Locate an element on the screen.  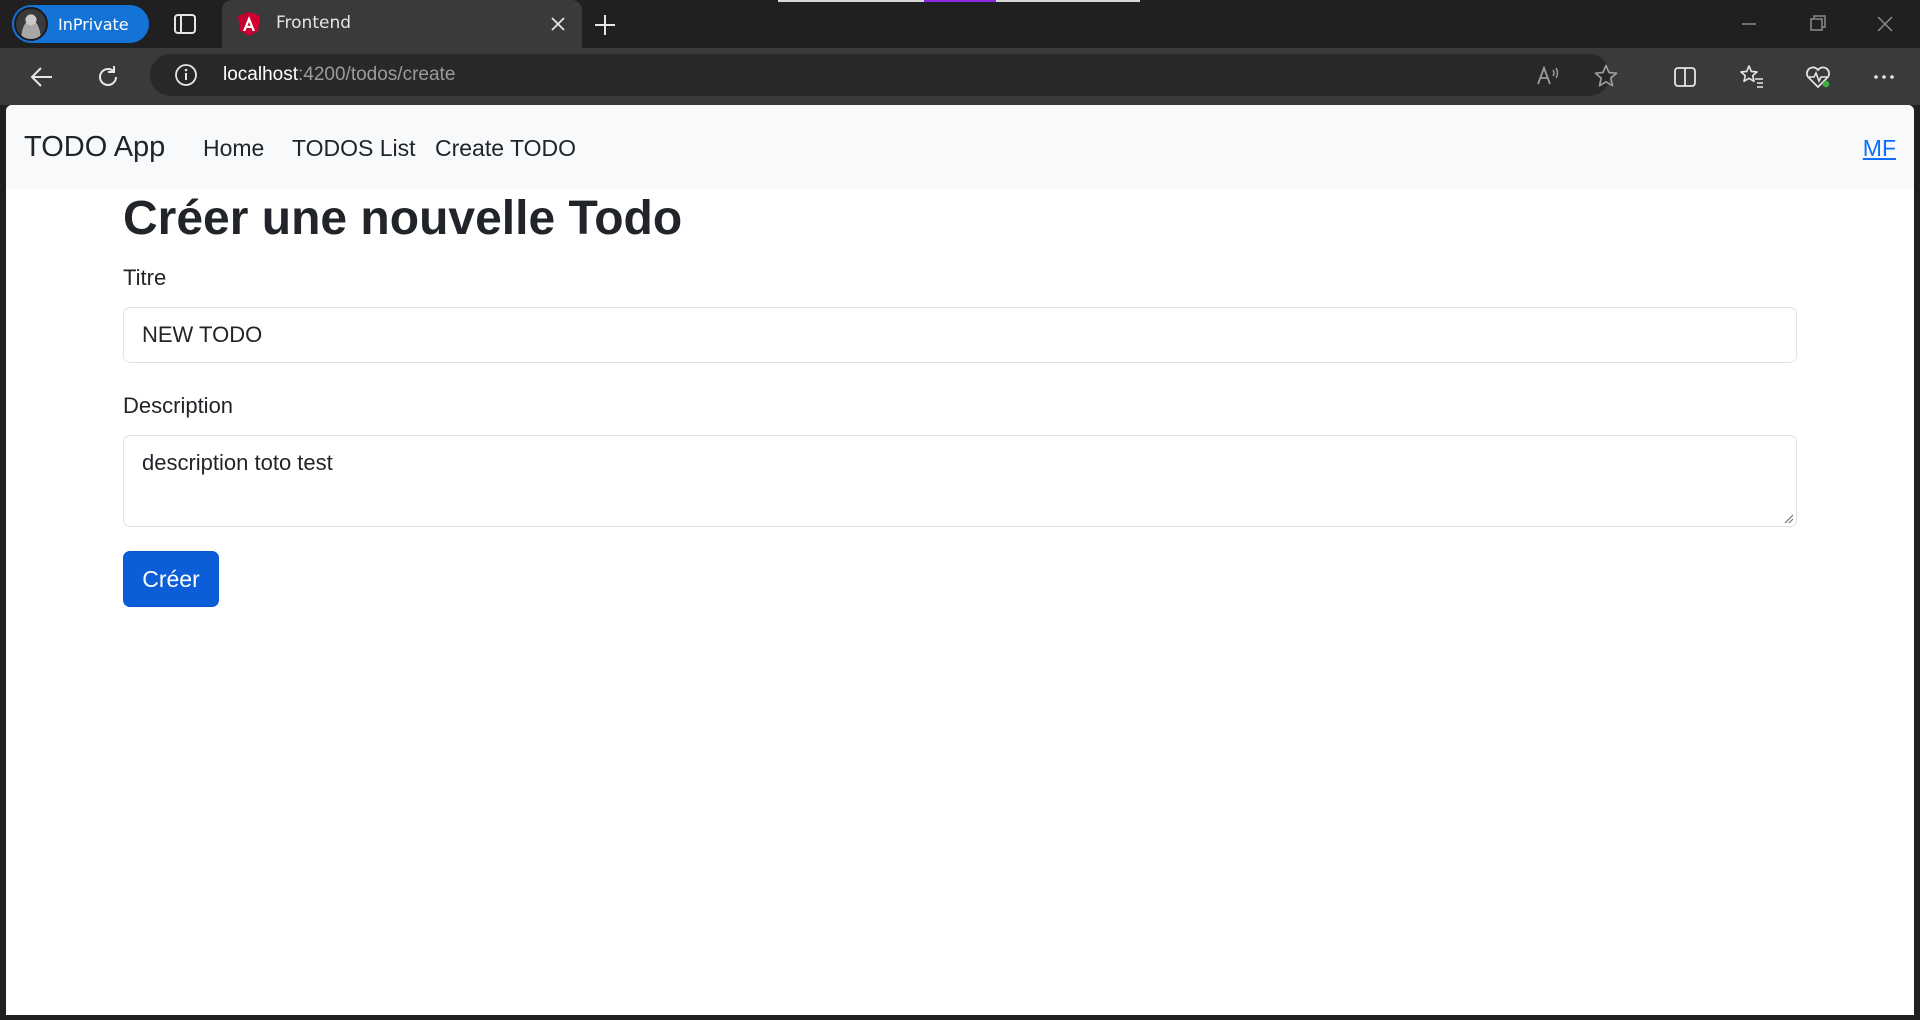
user-link: MF is located at coordinates (1879, 148).